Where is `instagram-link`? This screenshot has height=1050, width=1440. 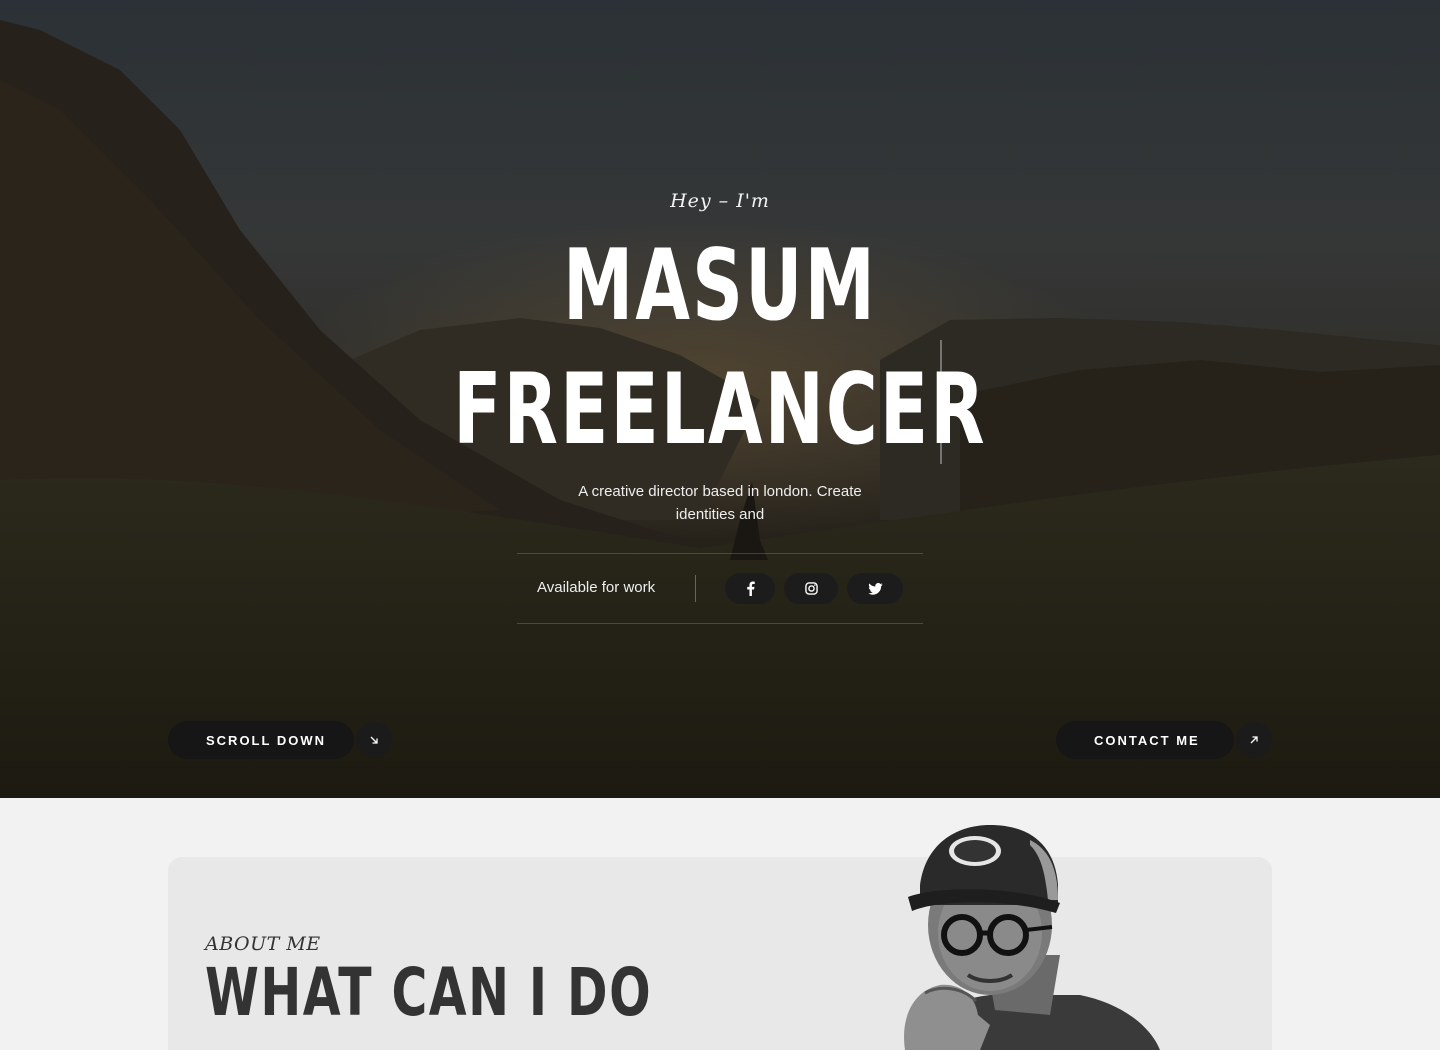 instagram-link is located at coordinates (811, 588).